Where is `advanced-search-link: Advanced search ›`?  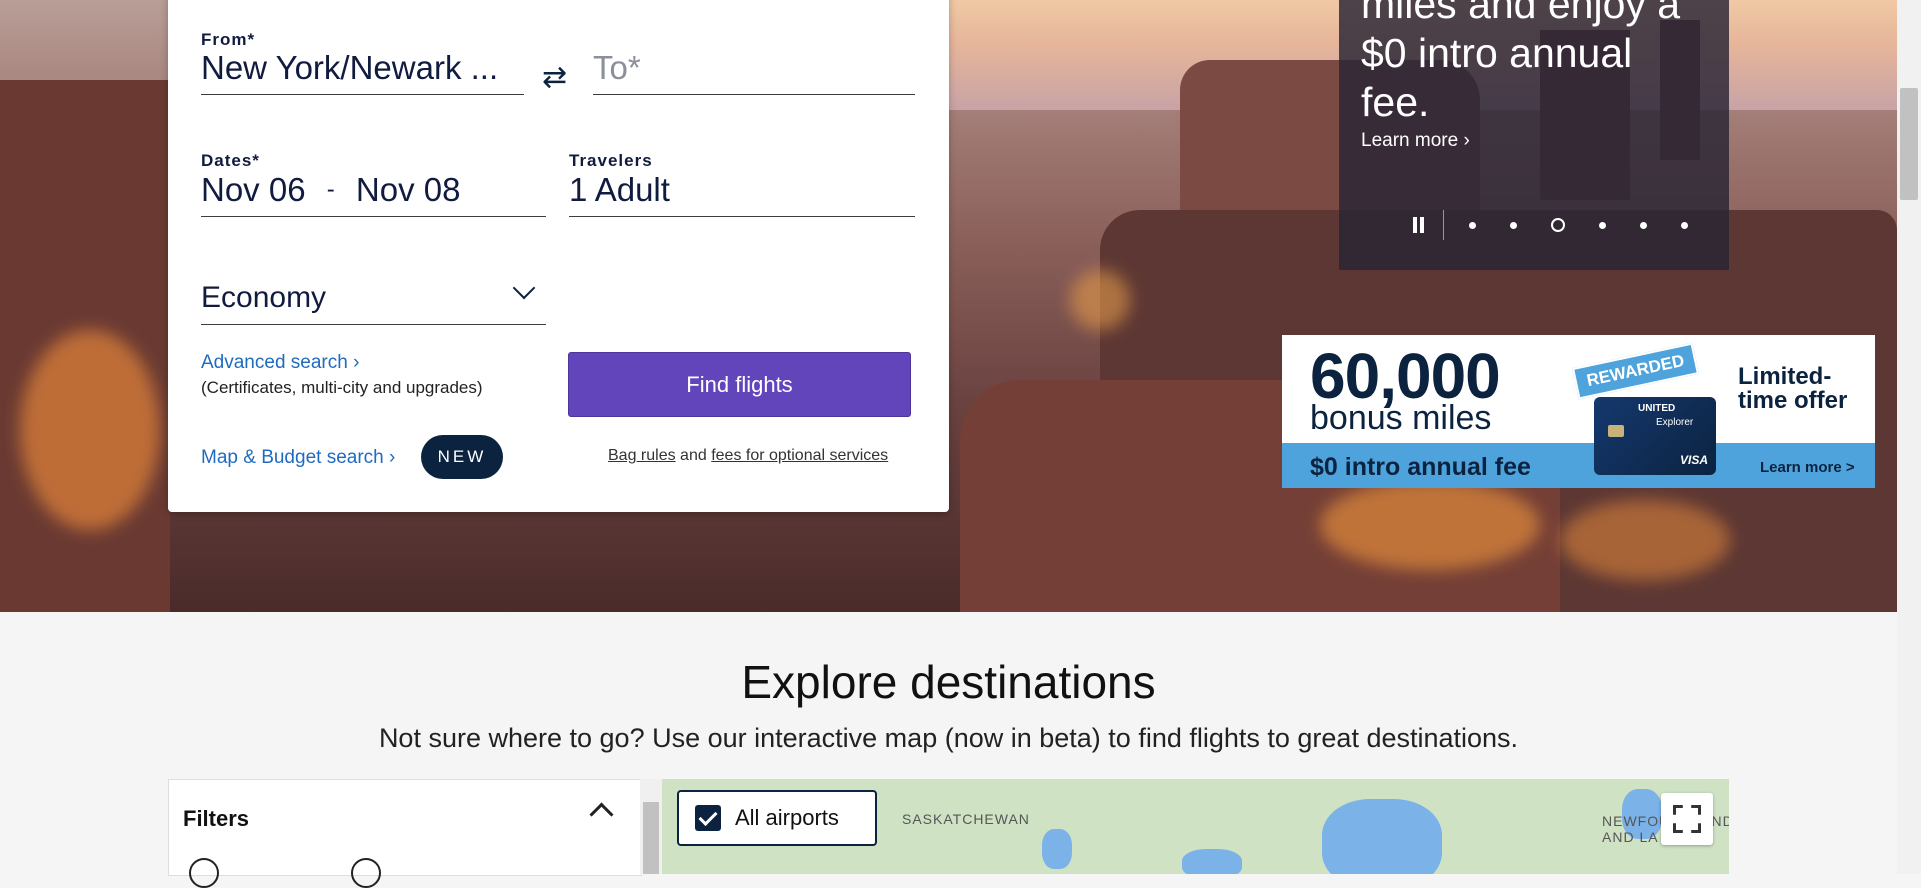
advanced-search-link: Advanced search › is located at coordinates (280, 363).